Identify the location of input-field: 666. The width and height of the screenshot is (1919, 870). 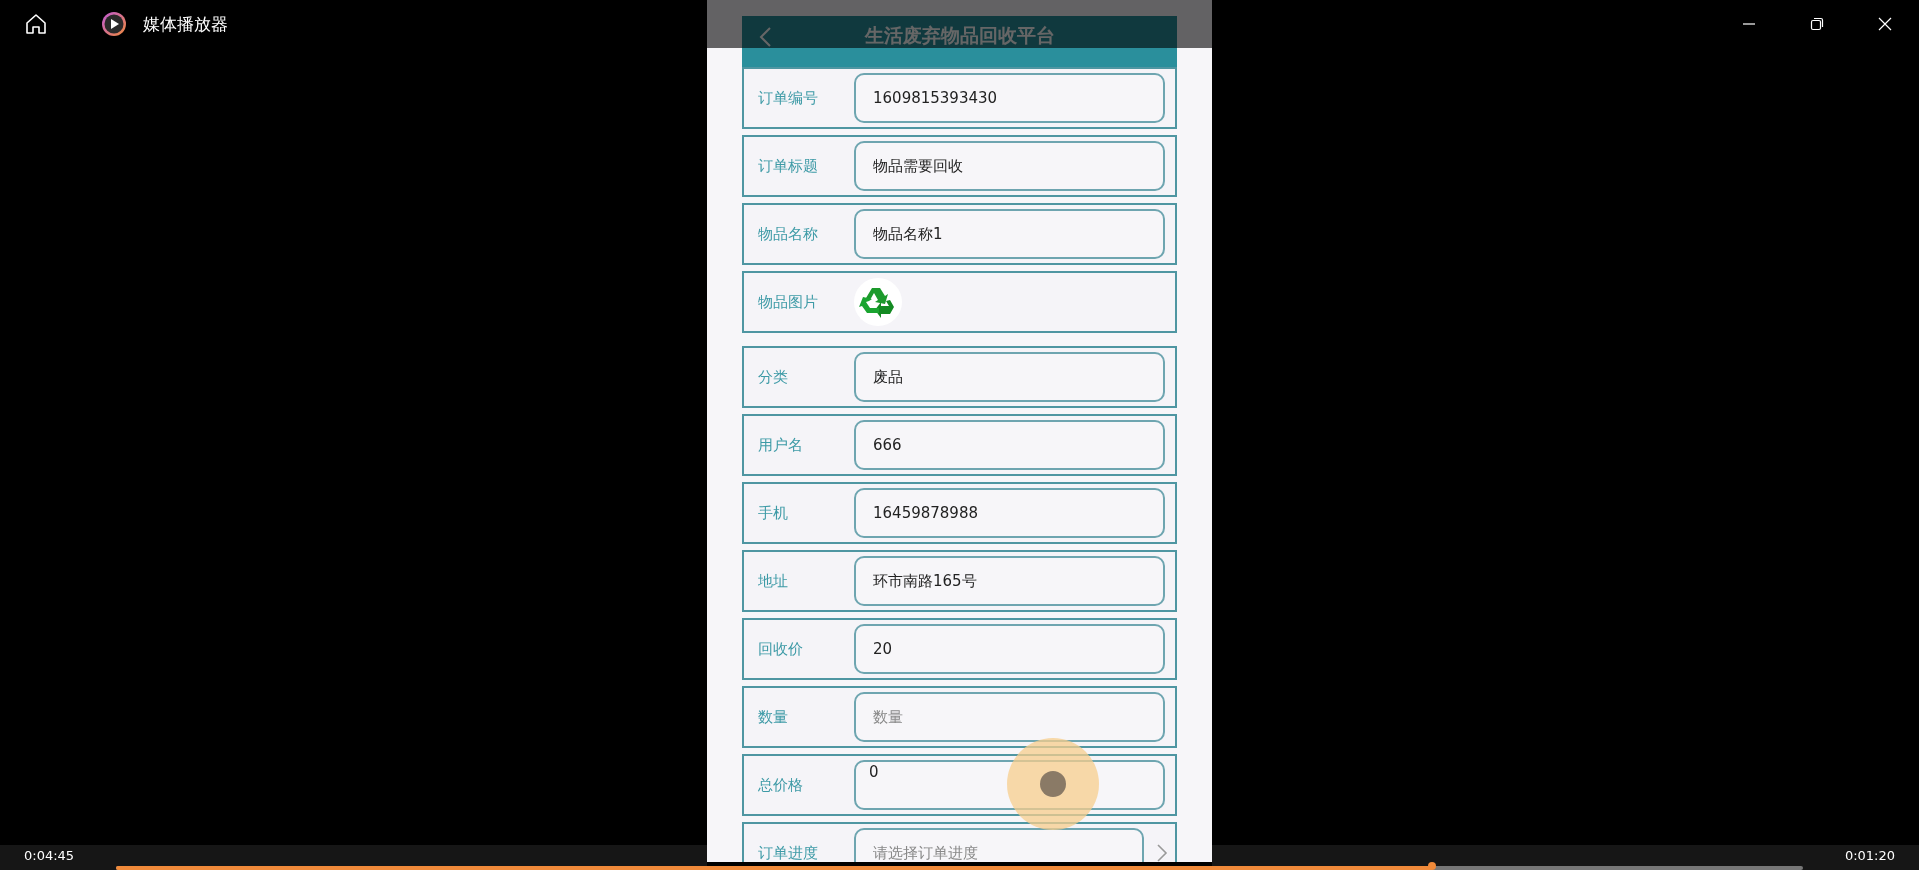
(1009, 445).